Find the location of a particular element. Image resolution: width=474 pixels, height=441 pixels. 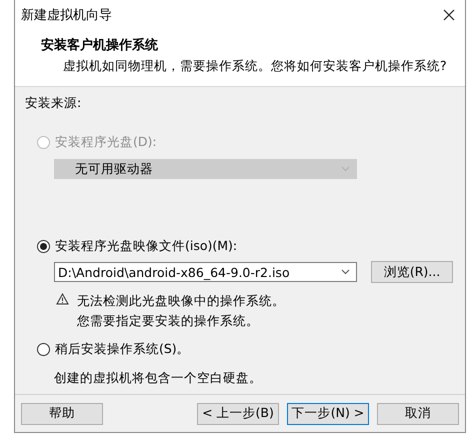

iso-path-field: D:\Android\android-x86_64-9.0-r2.iso is located at coordinates (205, 272).